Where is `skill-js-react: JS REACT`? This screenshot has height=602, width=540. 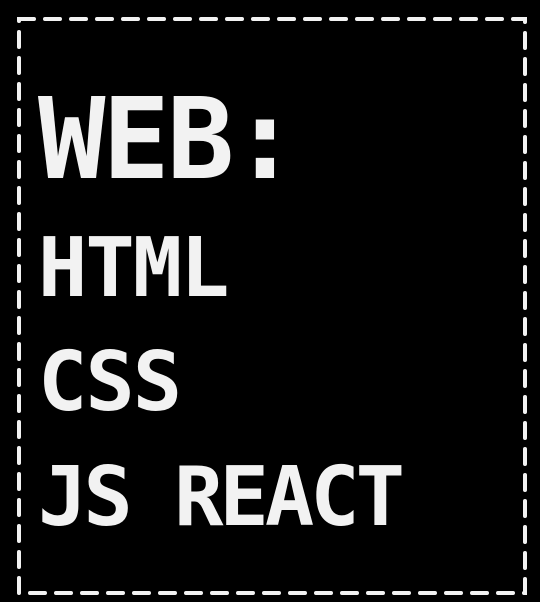
skill-js-react: JS REACT is located at coordinates (221, 497).